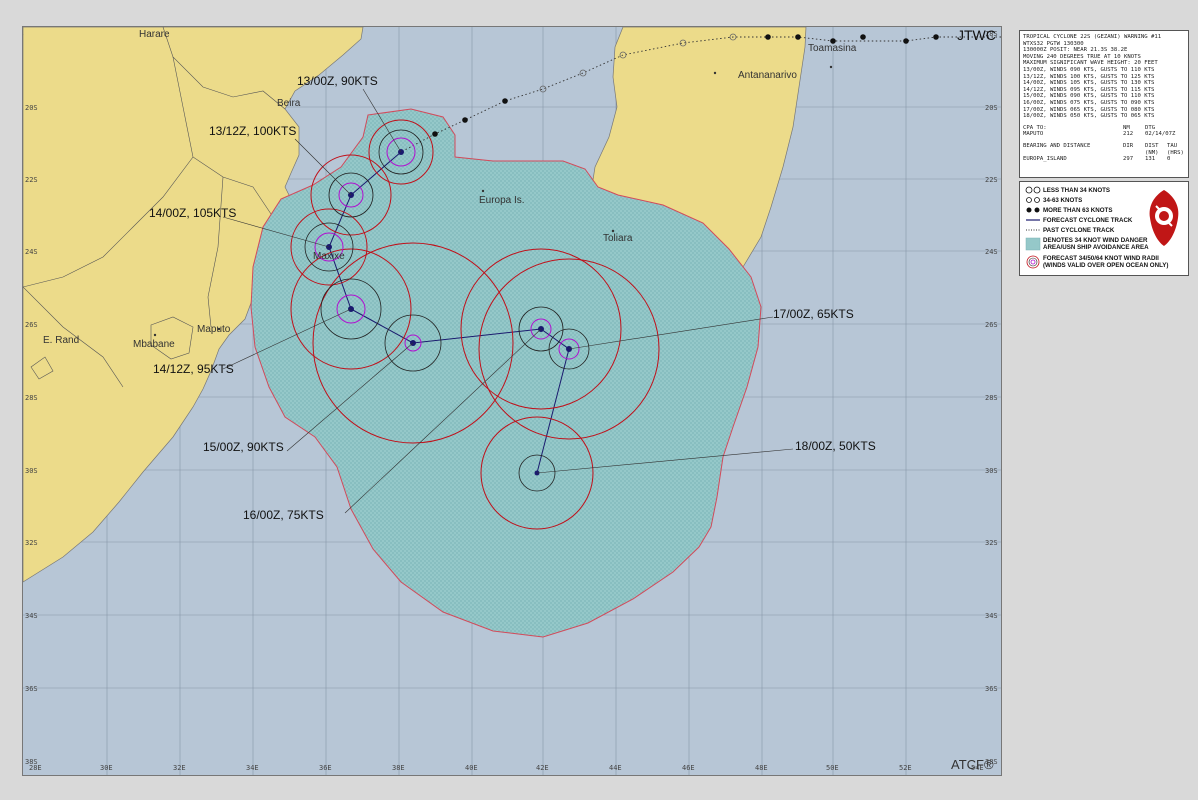 The width and height of the screenshot is (1198, 800). What do you see at coordinates (398, 768) in the screenshot?
I see `svg-text: 38E` at bounding box center [398, 768].